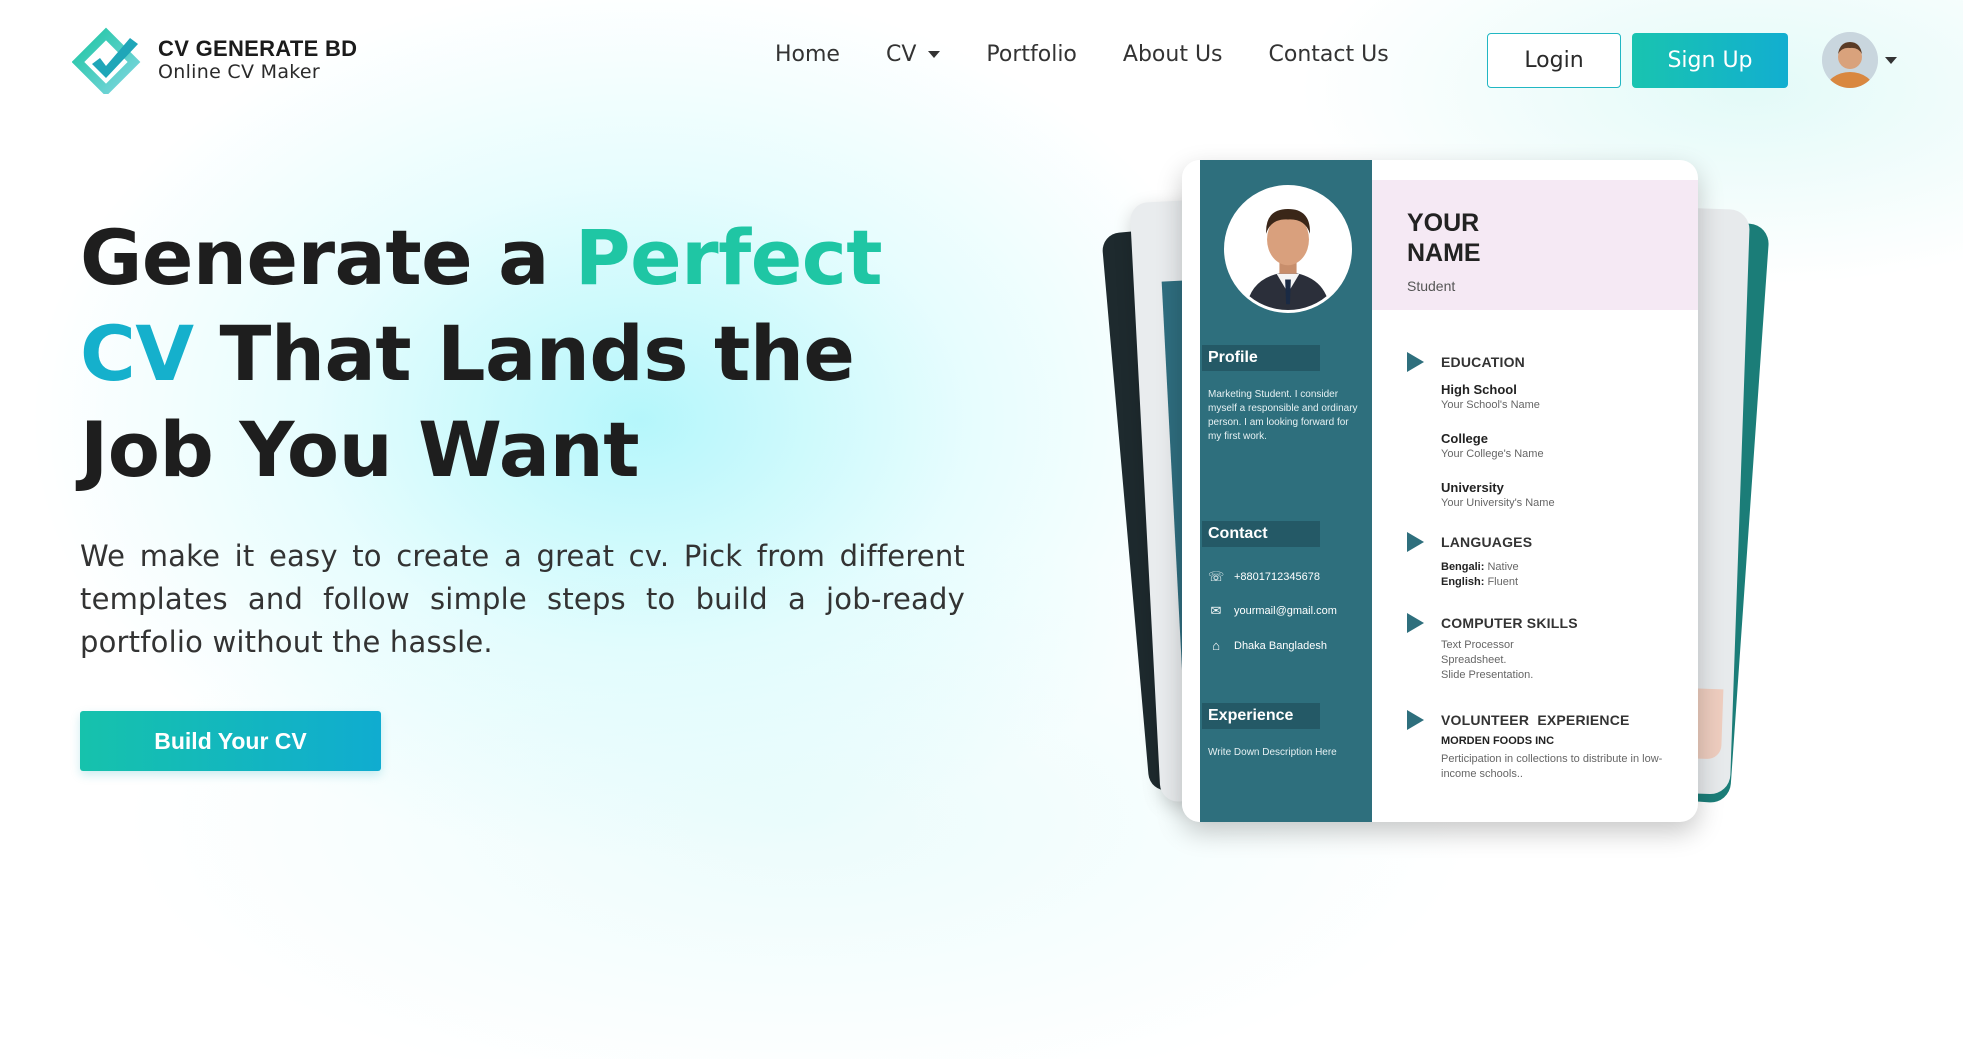 The width and height of the screenshot is (1963, 1059). What do you see at coordinates (1272, 752) in the screenshot?
I see `cv-experience-text: Write Down Description Here` at bounding box center [1272, 752].